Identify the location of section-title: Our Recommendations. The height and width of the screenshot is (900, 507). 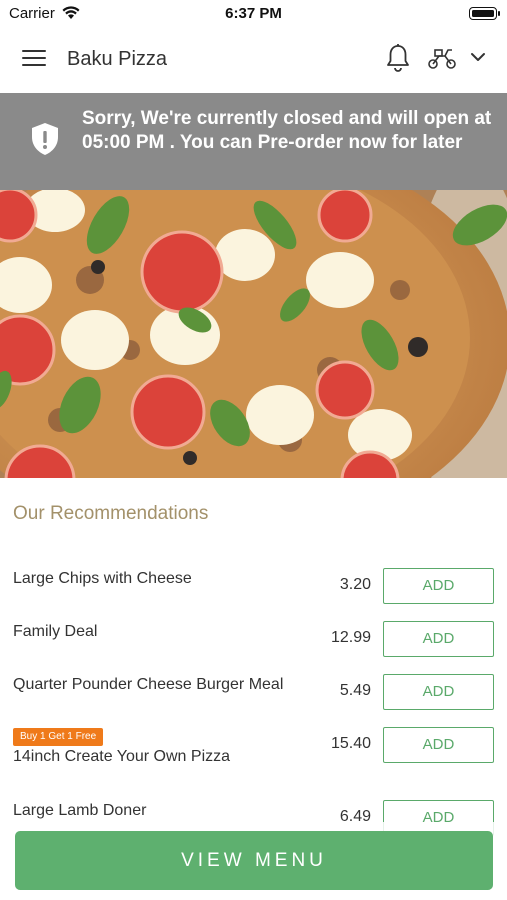
(111, 513).